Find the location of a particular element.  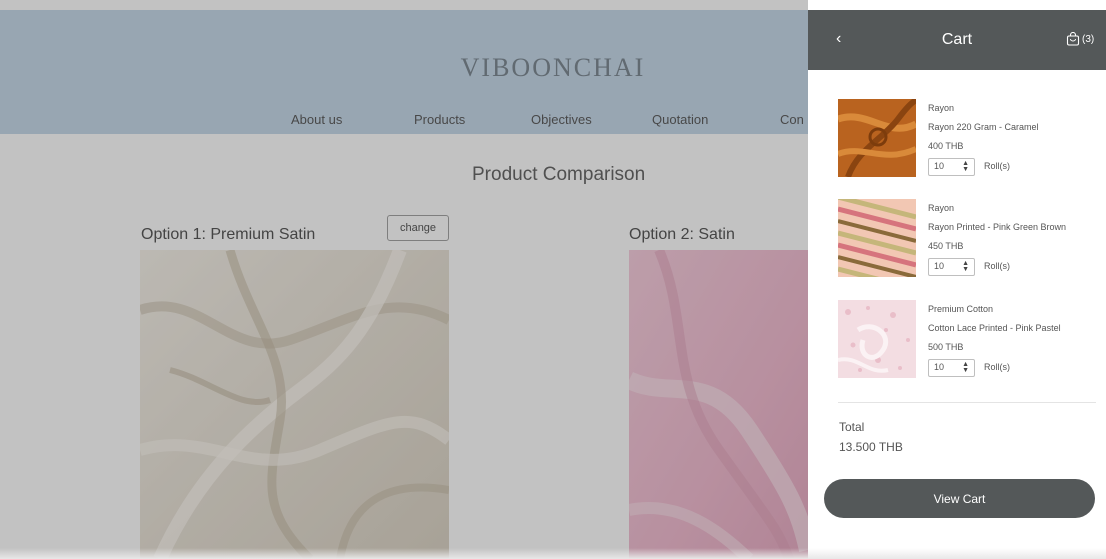

cart-item-name: Rayon 220 Gram - Caramel is located at coordinates (983, 127).